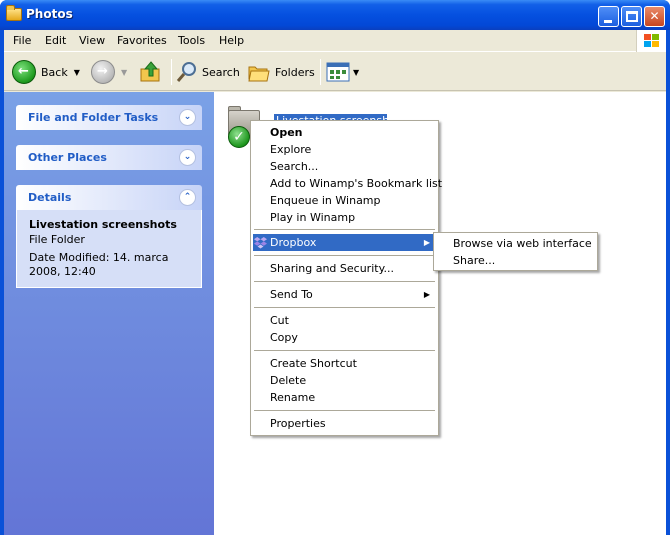 The image size is (670, 535). Describe the element at coordinates (259, 74) in the screenshot. I see `folders-icon` at that location.